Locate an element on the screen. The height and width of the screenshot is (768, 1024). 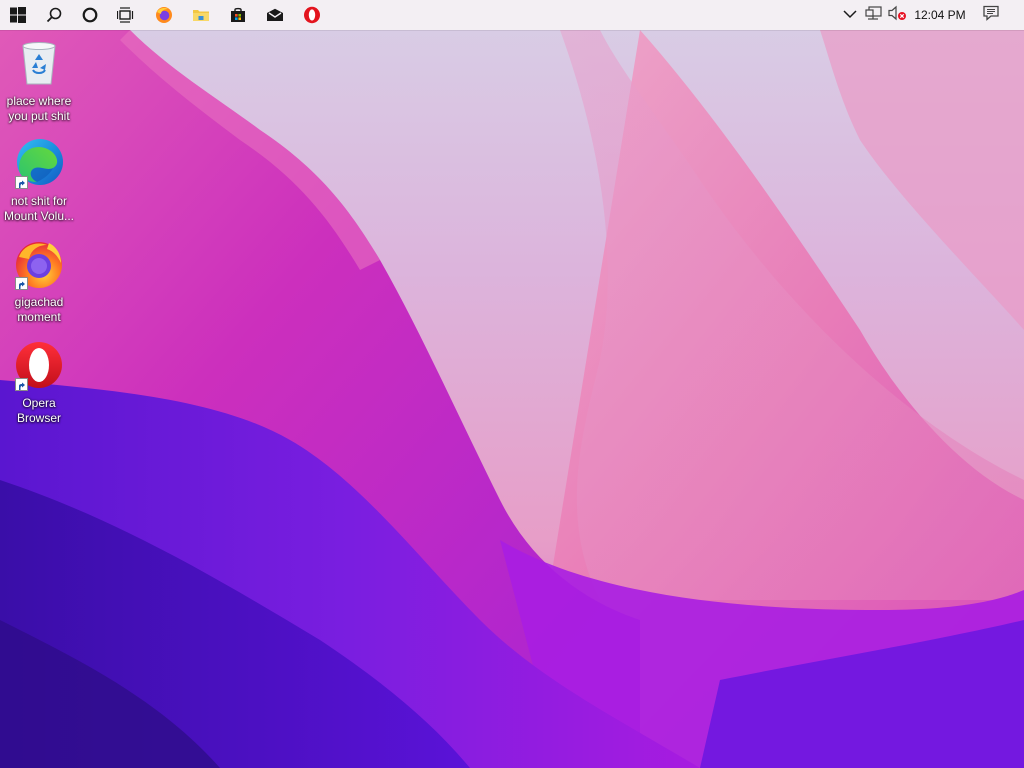
show-hidden-icons-button is located at coordinates (850, 15).